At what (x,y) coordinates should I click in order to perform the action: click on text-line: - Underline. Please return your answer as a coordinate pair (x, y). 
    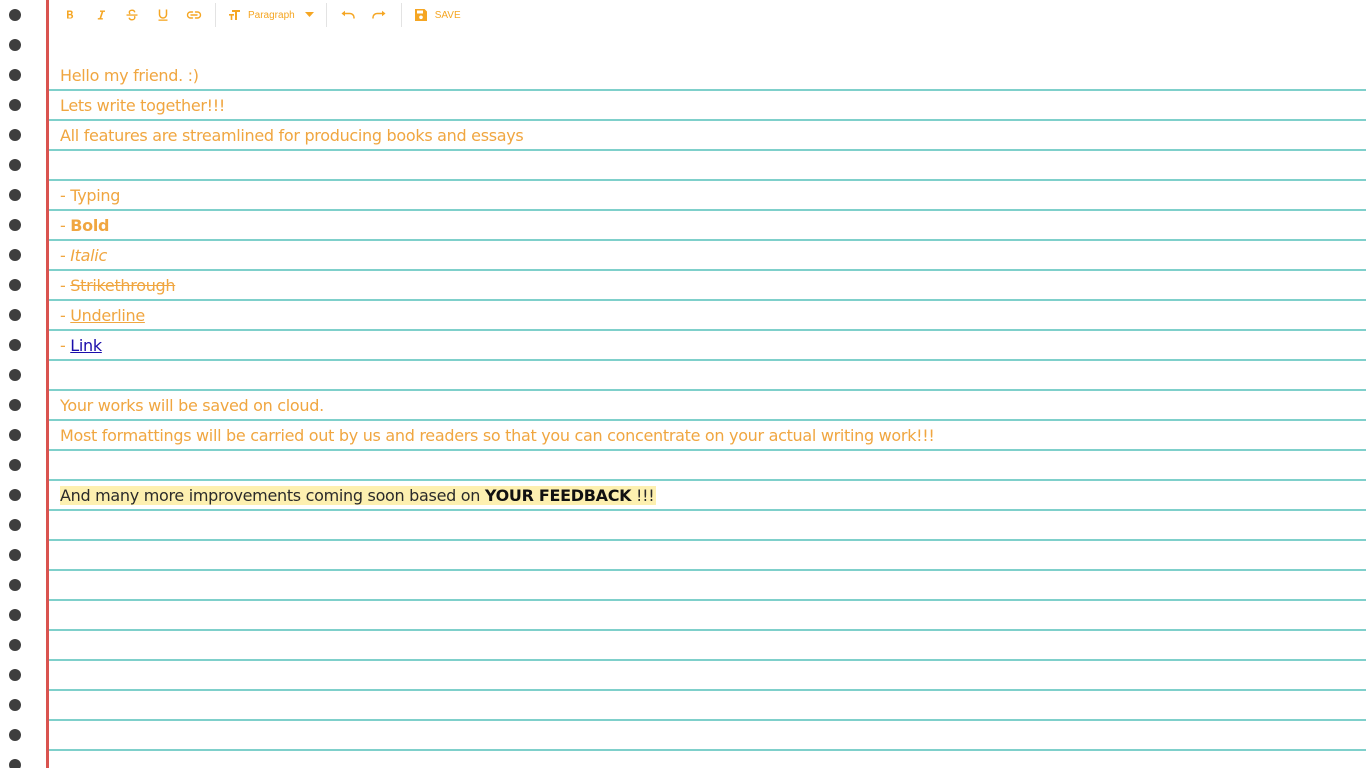
    Looking at the image, I should click on (102, 316).